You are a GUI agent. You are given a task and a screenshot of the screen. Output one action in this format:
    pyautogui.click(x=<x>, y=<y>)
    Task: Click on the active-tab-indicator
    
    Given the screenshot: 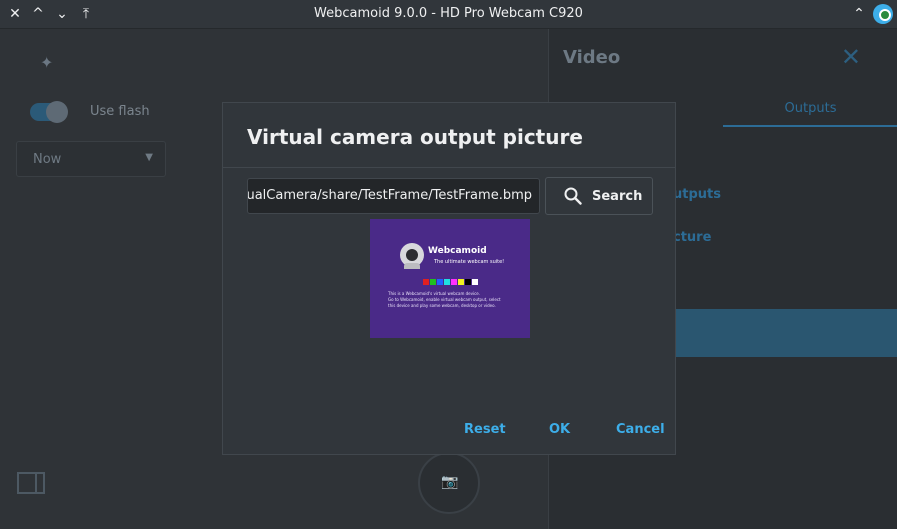 What is the action you would take?
    pyautogui.click(x=810, y=126)
    